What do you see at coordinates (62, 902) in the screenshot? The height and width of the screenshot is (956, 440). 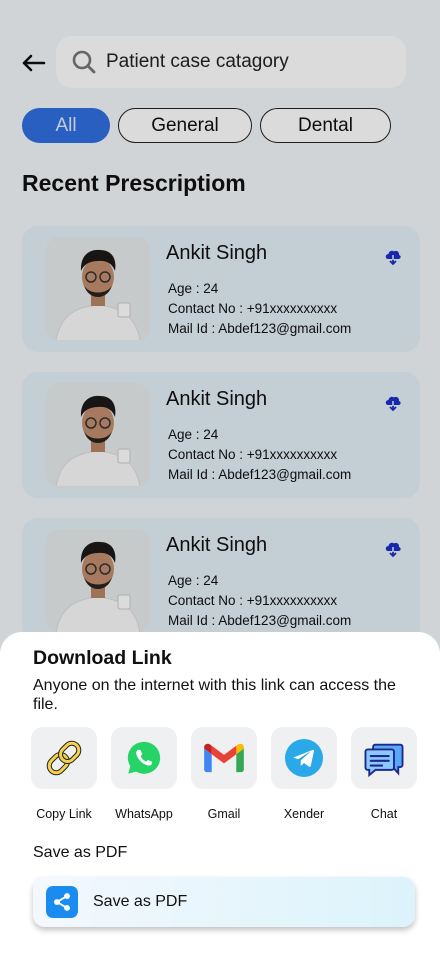 I see `share-icon` at bounding box center [62, 902].